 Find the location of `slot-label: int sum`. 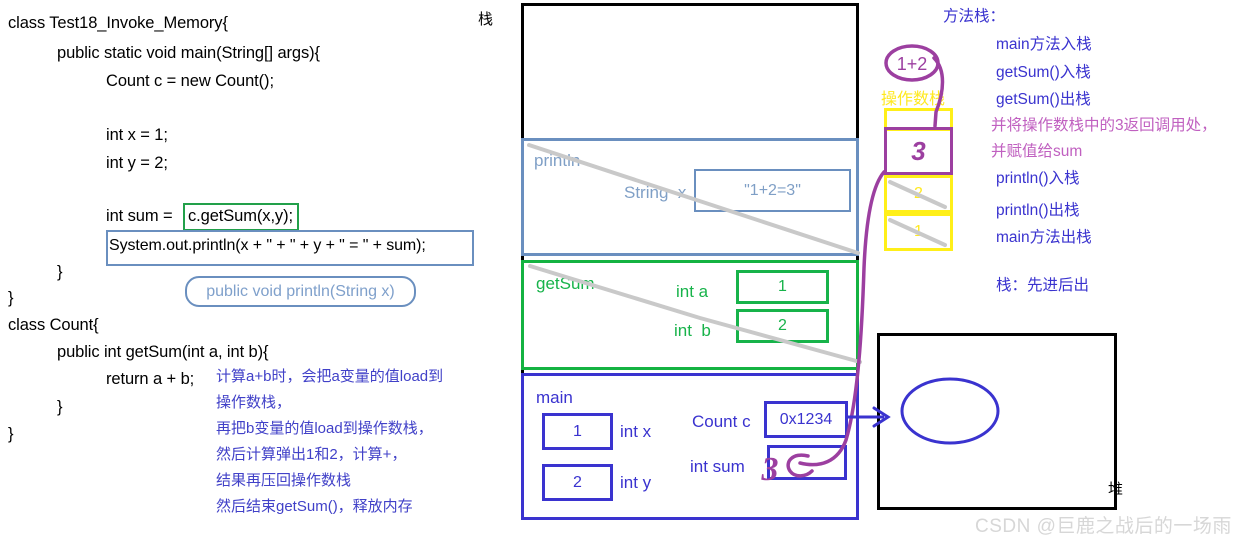

slot-label: int sum is located at coordinates (717, 466).